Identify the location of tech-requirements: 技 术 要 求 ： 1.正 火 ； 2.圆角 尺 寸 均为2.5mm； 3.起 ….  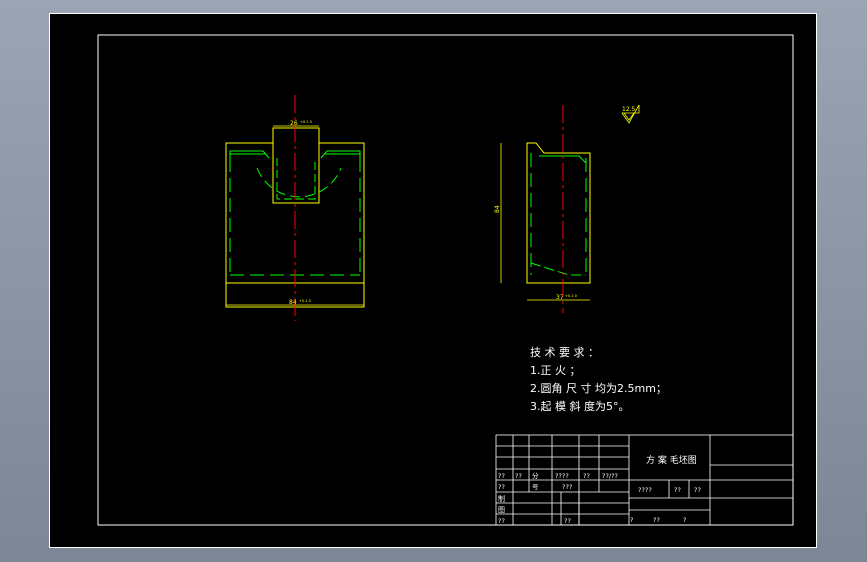
(598, 379).